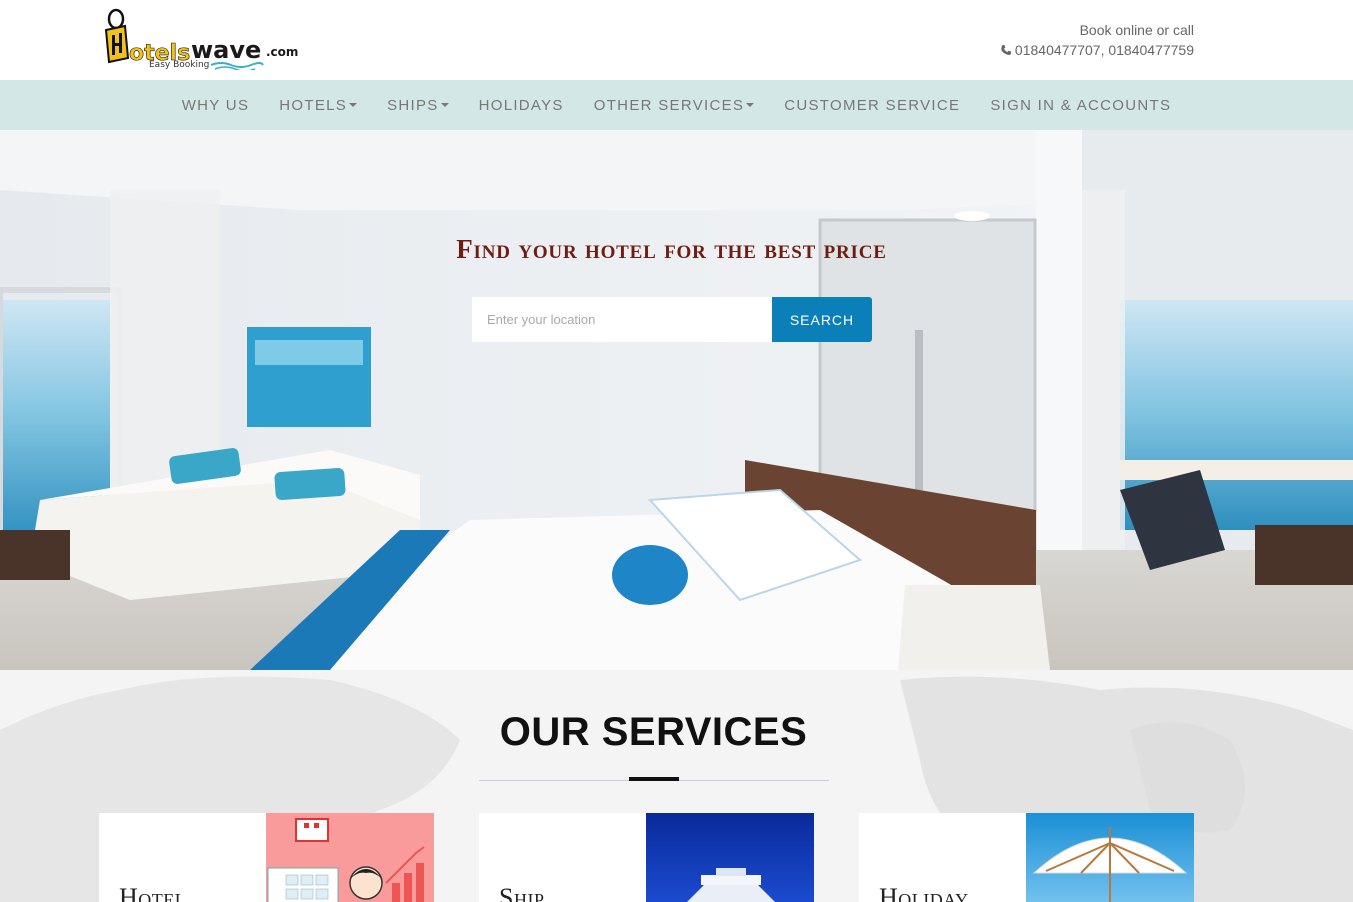 Image resolution: width=1353 pixels, height=902 pixels. What do you see at coordinates (671, 249) in the screenshot?
I see `hero-title: Find your hotel for the best price` at bounding box center [671, 249].